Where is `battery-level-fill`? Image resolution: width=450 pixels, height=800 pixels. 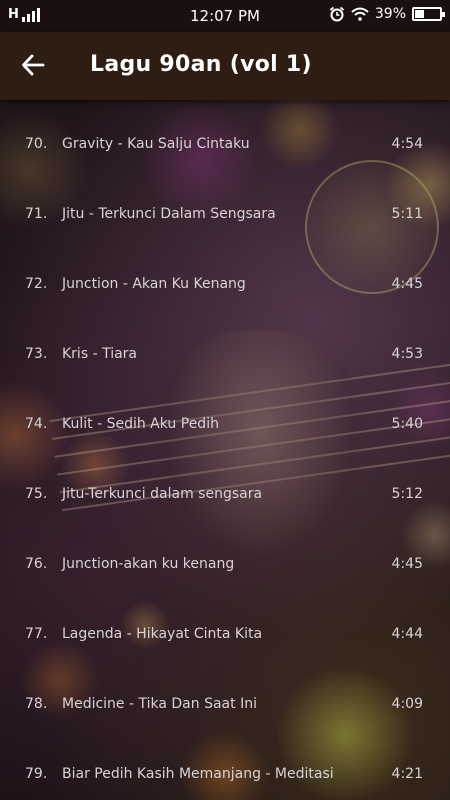
battery-level-fill is located at coordinates (420, 14).